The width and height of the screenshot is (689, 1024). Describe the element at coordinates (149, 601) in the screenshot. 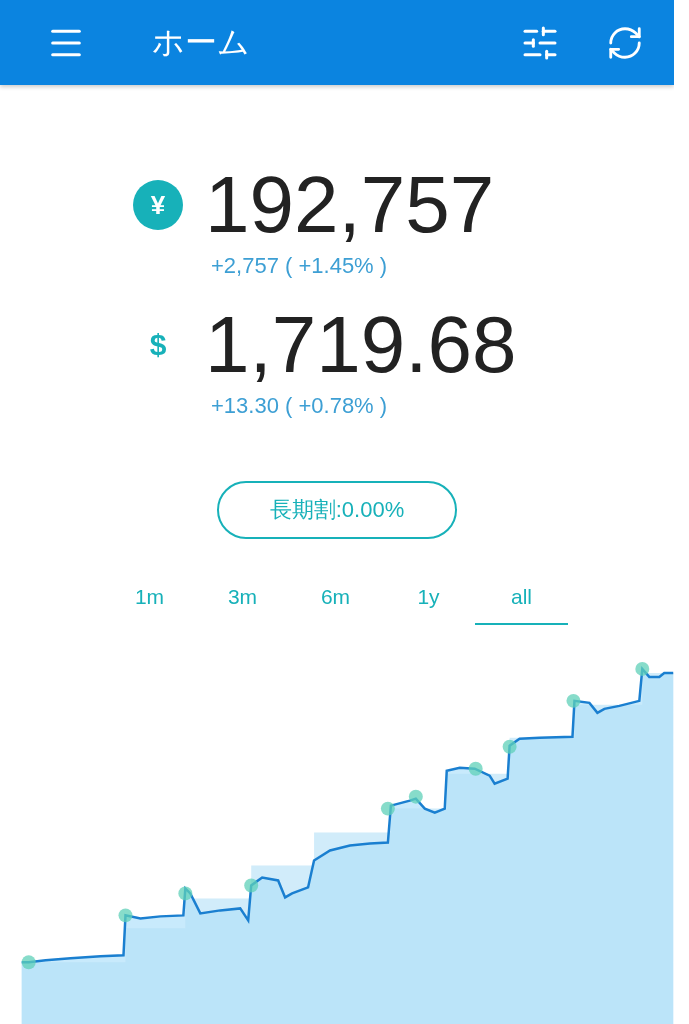

I see `range-tab: 1m` at that location.